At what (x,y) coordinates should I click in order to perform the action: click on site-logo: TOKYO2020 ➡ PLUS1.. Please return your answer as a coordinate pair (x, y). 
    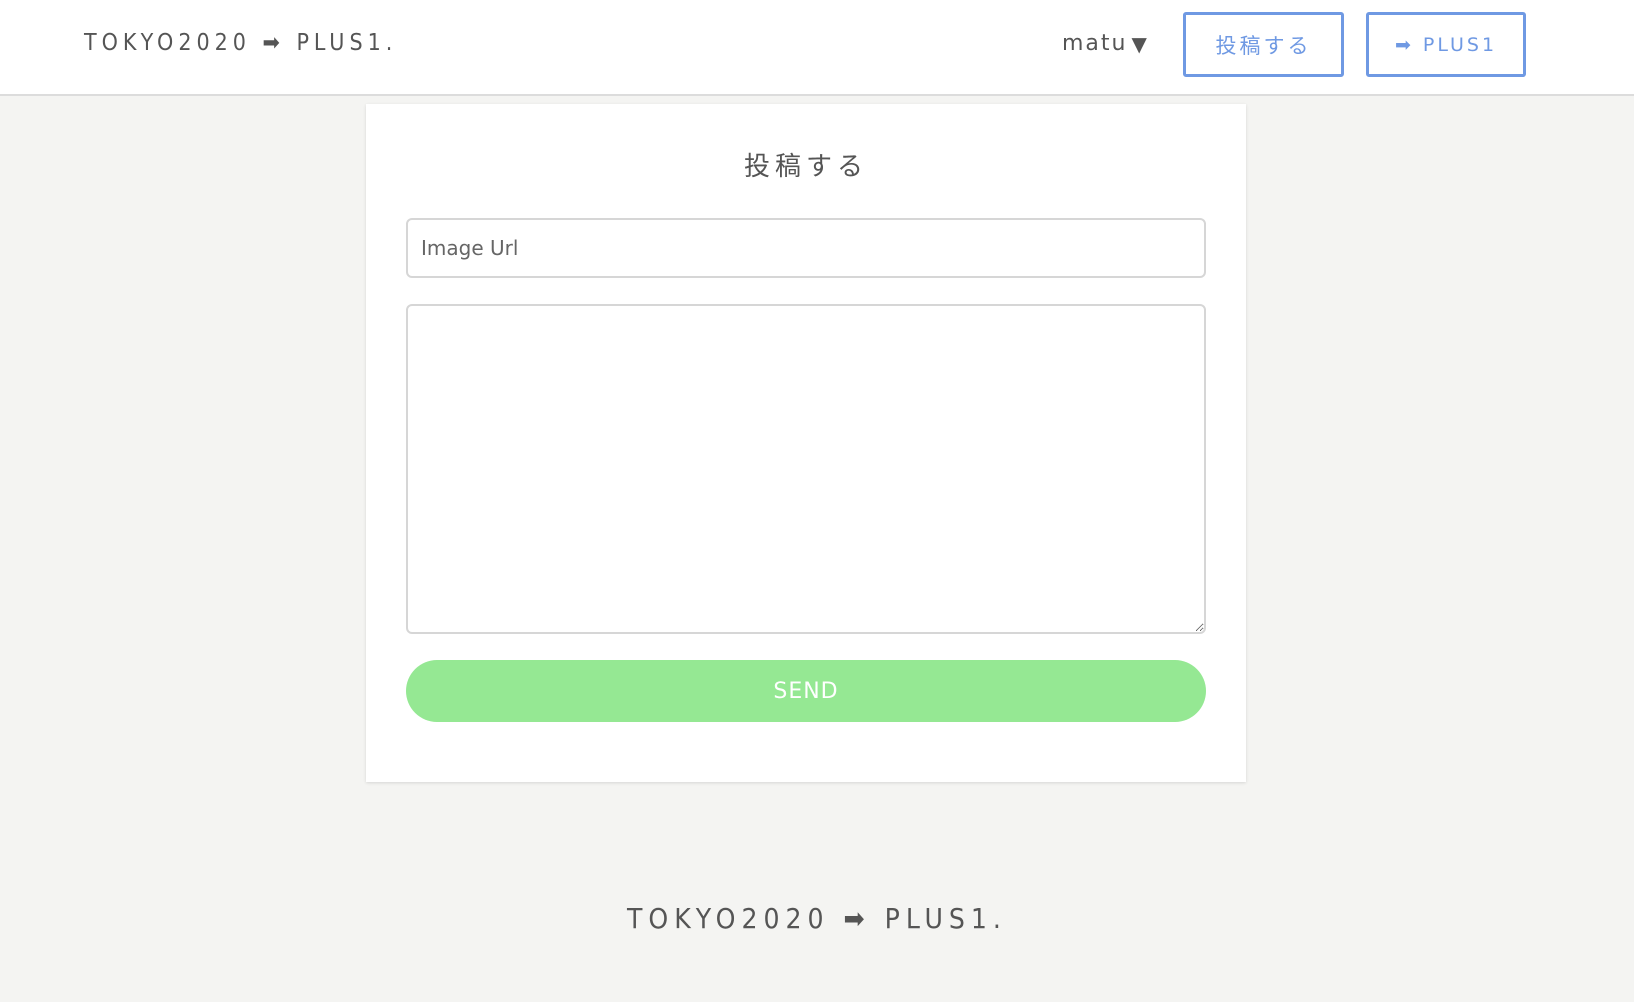
    Looking at the image, I should click on (240, 43).